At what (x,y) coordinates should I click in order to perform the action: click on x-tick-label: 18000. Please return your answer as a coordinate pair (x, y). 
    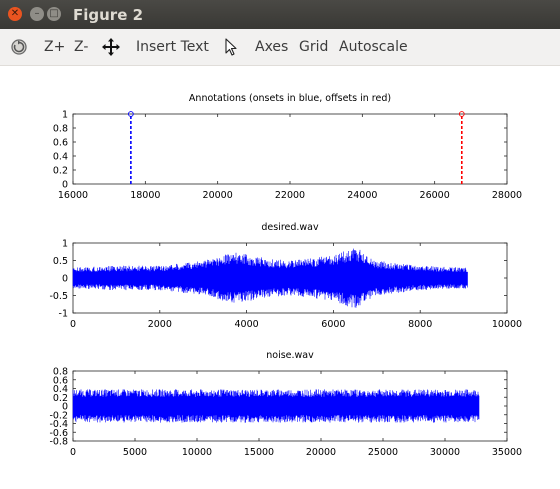
    Looking at the image, I should click on (145, 195).